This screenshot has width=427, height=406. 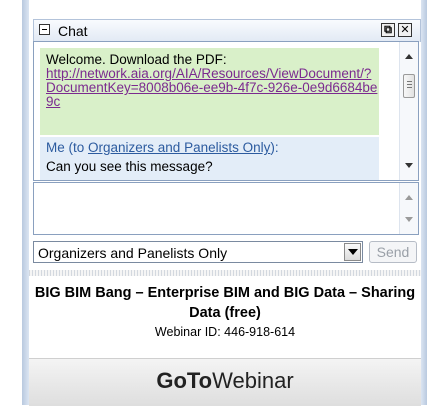 I want to click on input-scrollbar, so click(x=408, y=208).